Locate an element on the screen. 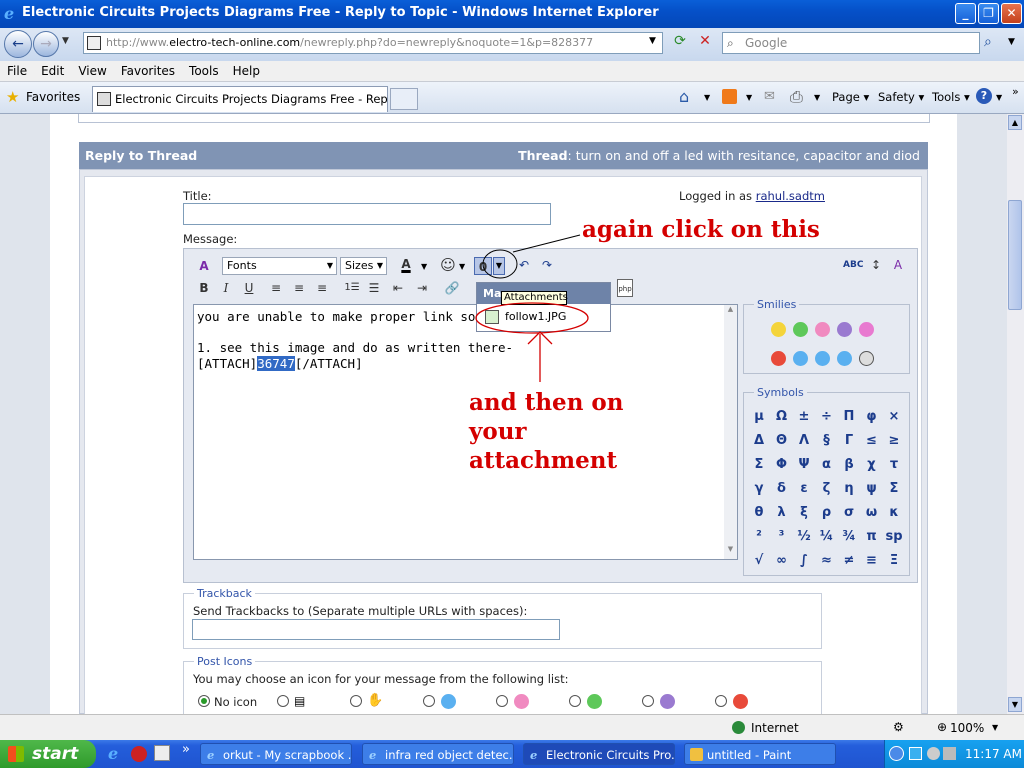  post-icon-smile is located at coordinates (448, 701).